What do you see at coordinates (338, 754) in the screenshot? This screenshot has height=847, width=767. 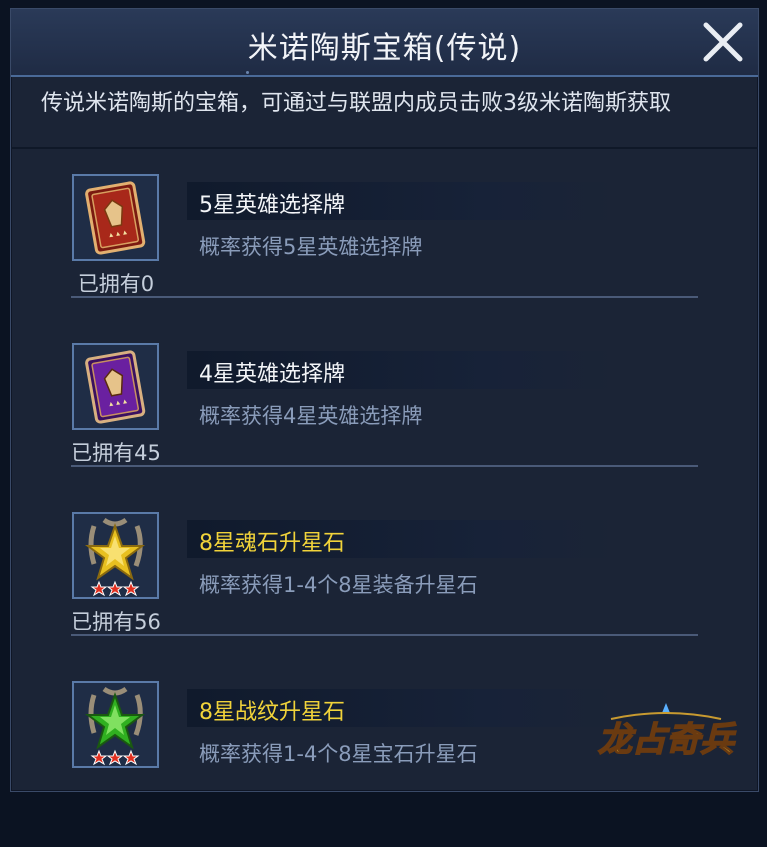 I see `item-subtitle: 概率获得1-4个8星宝石升星石` at bounding box center [338, 754].